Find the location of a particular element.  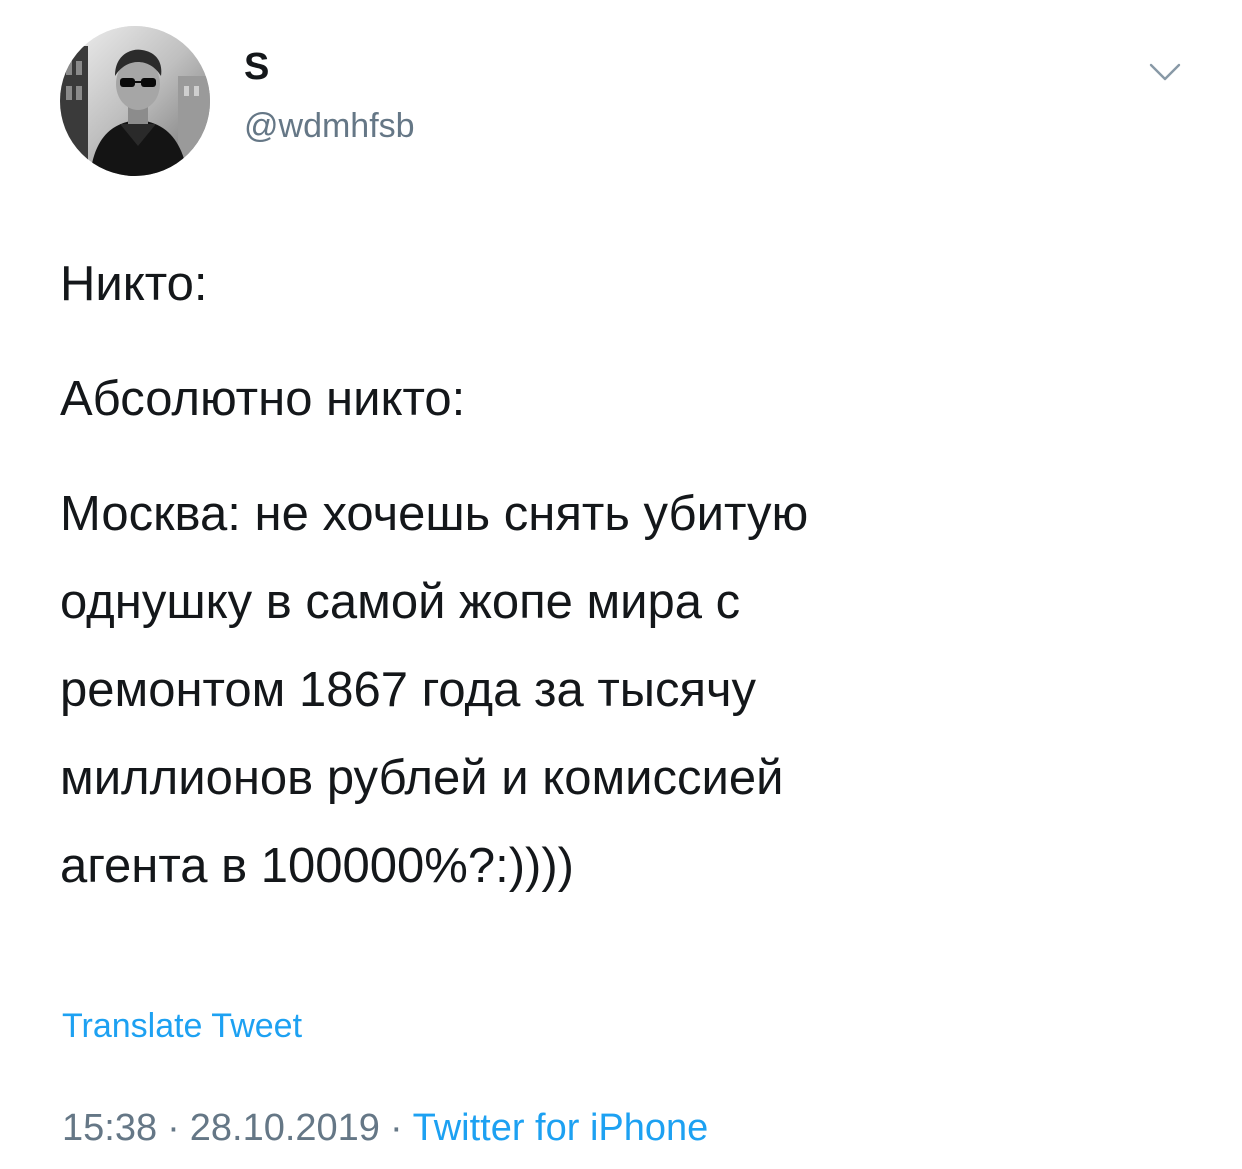

user-photo-icon is located at coordinates (135, 101).